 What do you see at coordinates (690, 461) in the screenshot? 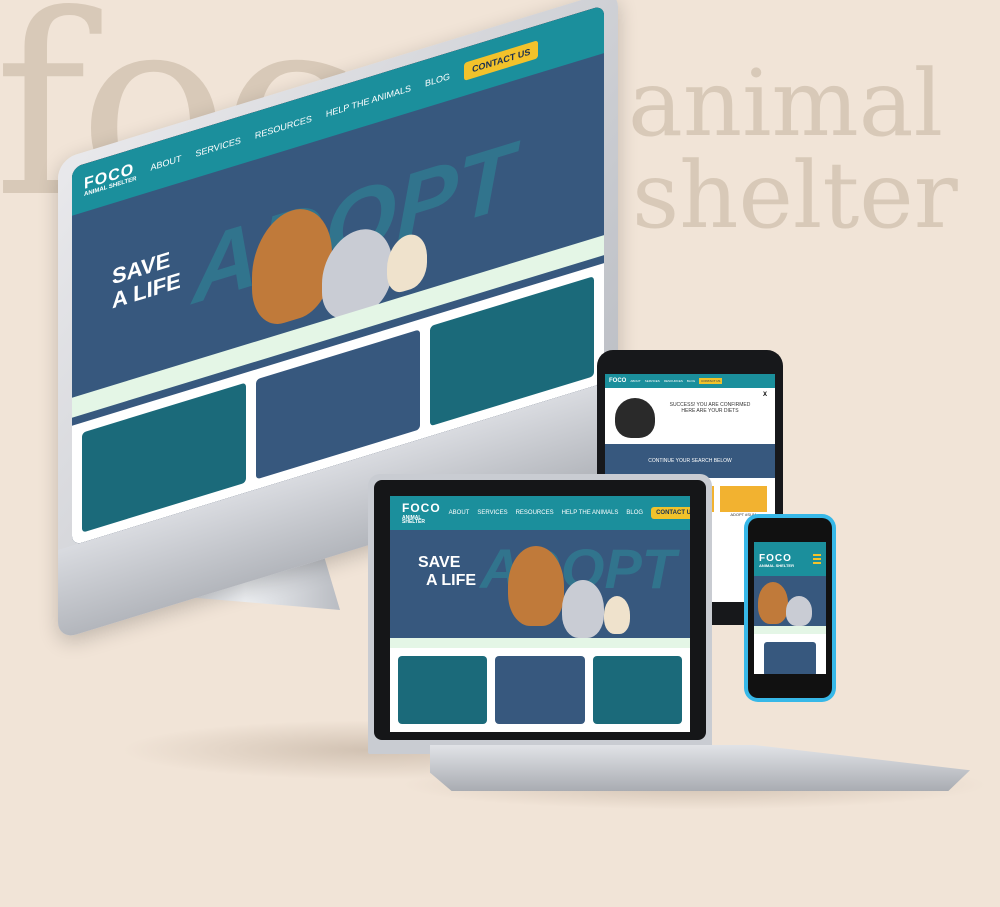
I see `continue-search-band: CONTINUE YOUR SEARCH BELOW` at bounding box center [690, 461].